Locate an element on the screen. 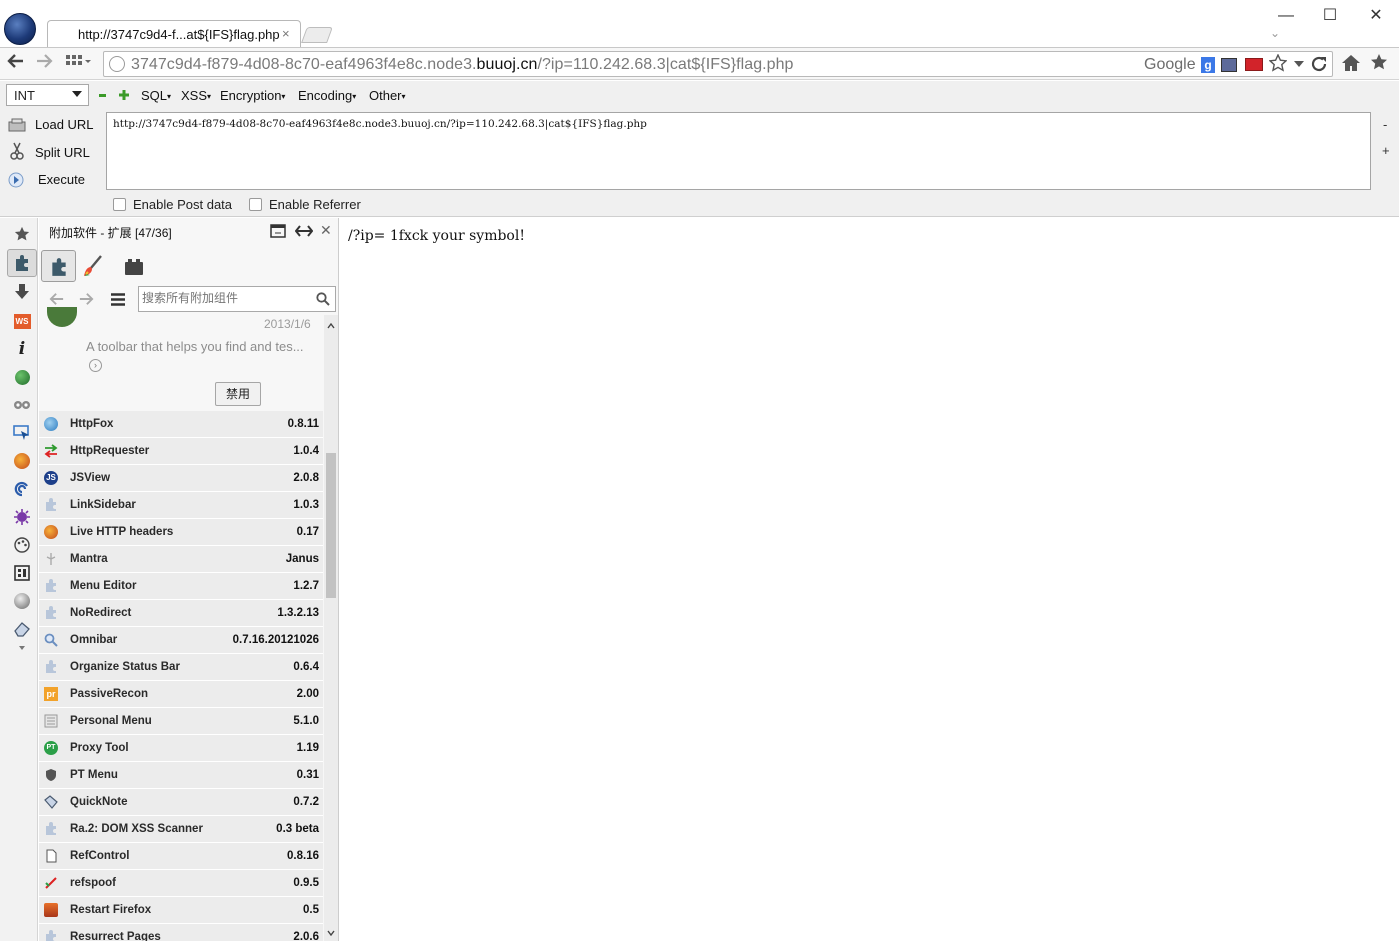 The height and width of the screenshot is (941, 1399). bookmarks-star-icon is located at coordinates (1379, 62).